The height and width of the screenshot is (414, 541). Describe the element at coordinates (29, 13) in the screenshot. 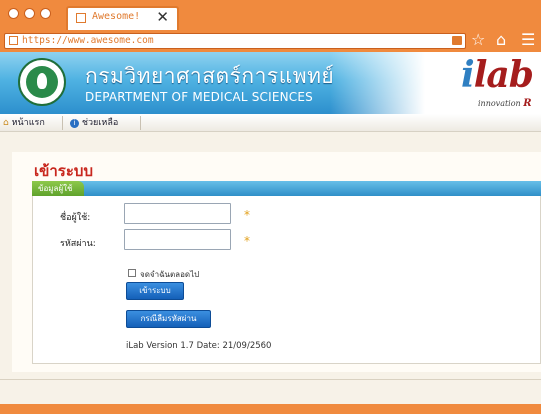

I see `window-minimize-dot` at that location.